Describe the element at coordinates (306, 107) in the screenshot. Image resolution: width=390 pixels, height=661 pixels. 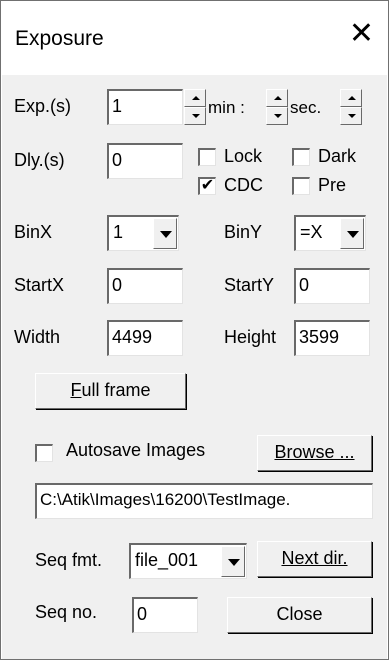
I see `sec-label: sec.` at that location.